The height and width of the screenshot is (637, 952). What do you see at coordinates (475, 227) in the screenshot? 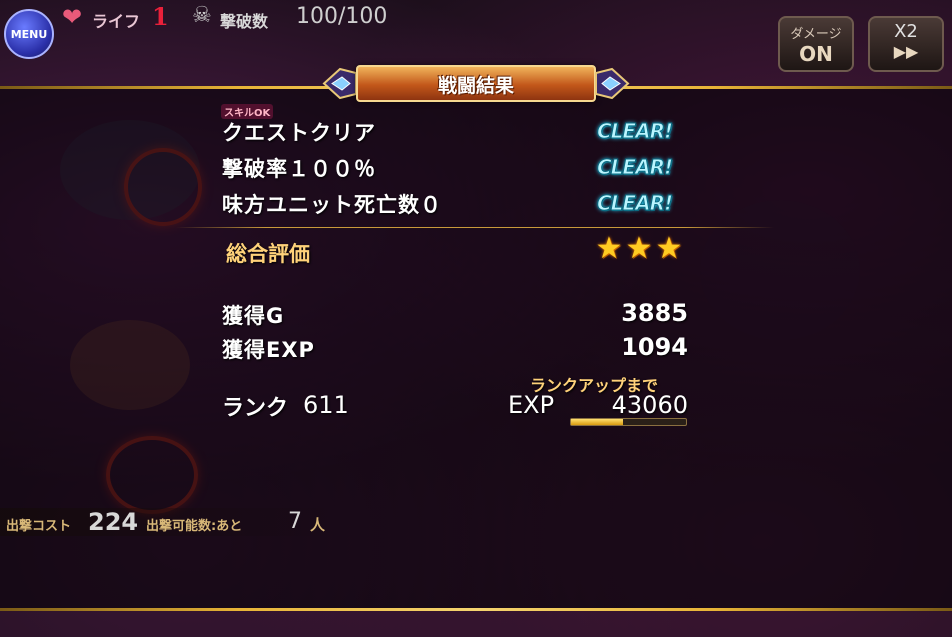
I see `section-divider` at bounding box center [475, 227].